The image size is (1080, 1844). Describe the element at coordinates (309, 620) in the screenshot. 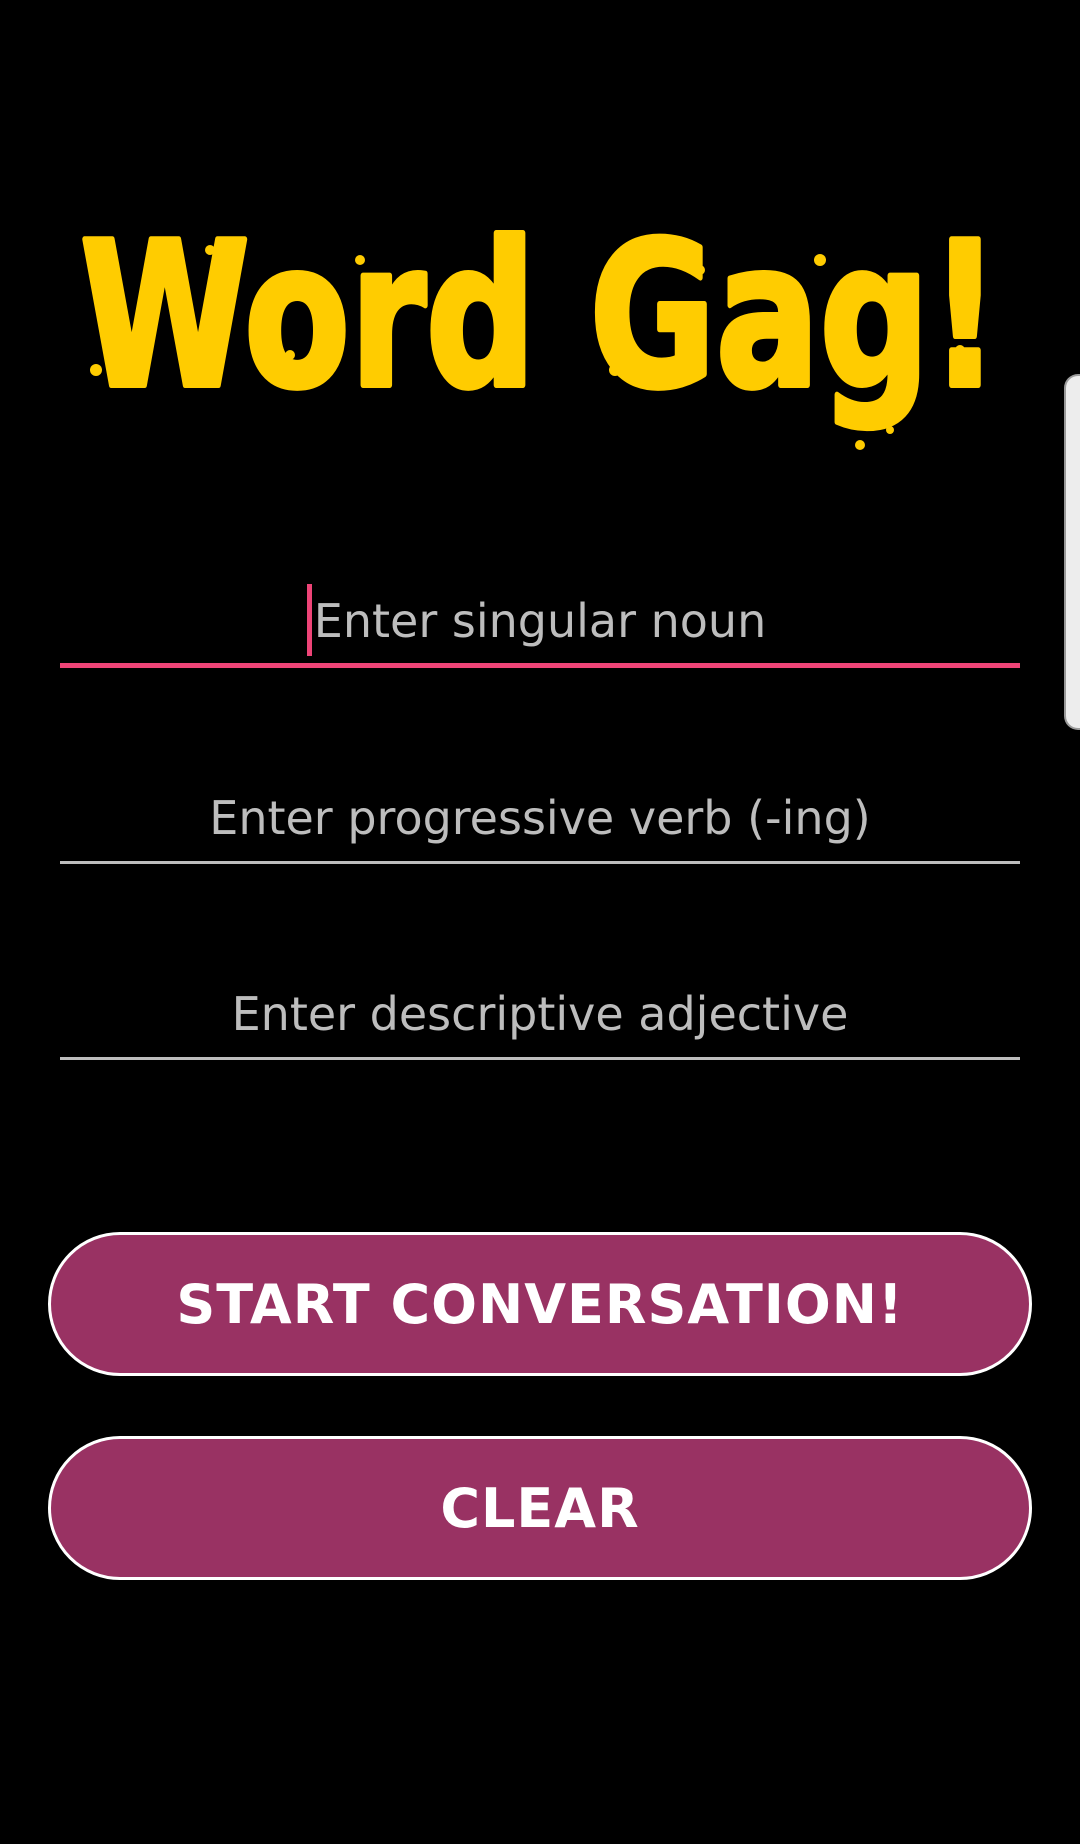

I see `text-cursor` at that location.